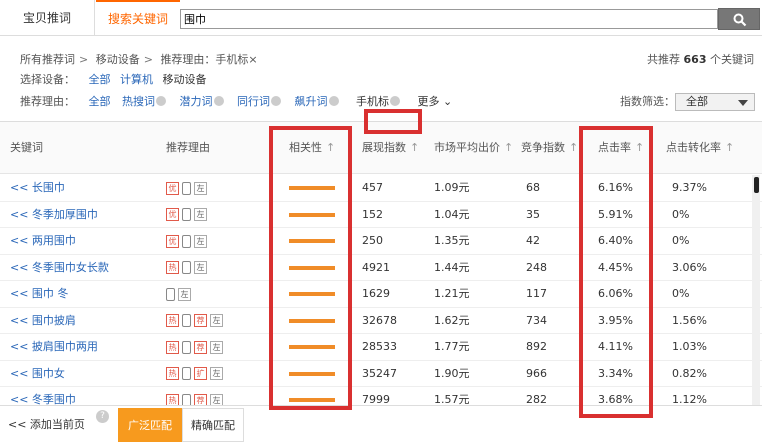 The image size is (762, 445). What do you see at coordinates (39, 294) in the screenshot?
I see `keyword-link: << 围巾 冬` at bounding box center [39, 294].